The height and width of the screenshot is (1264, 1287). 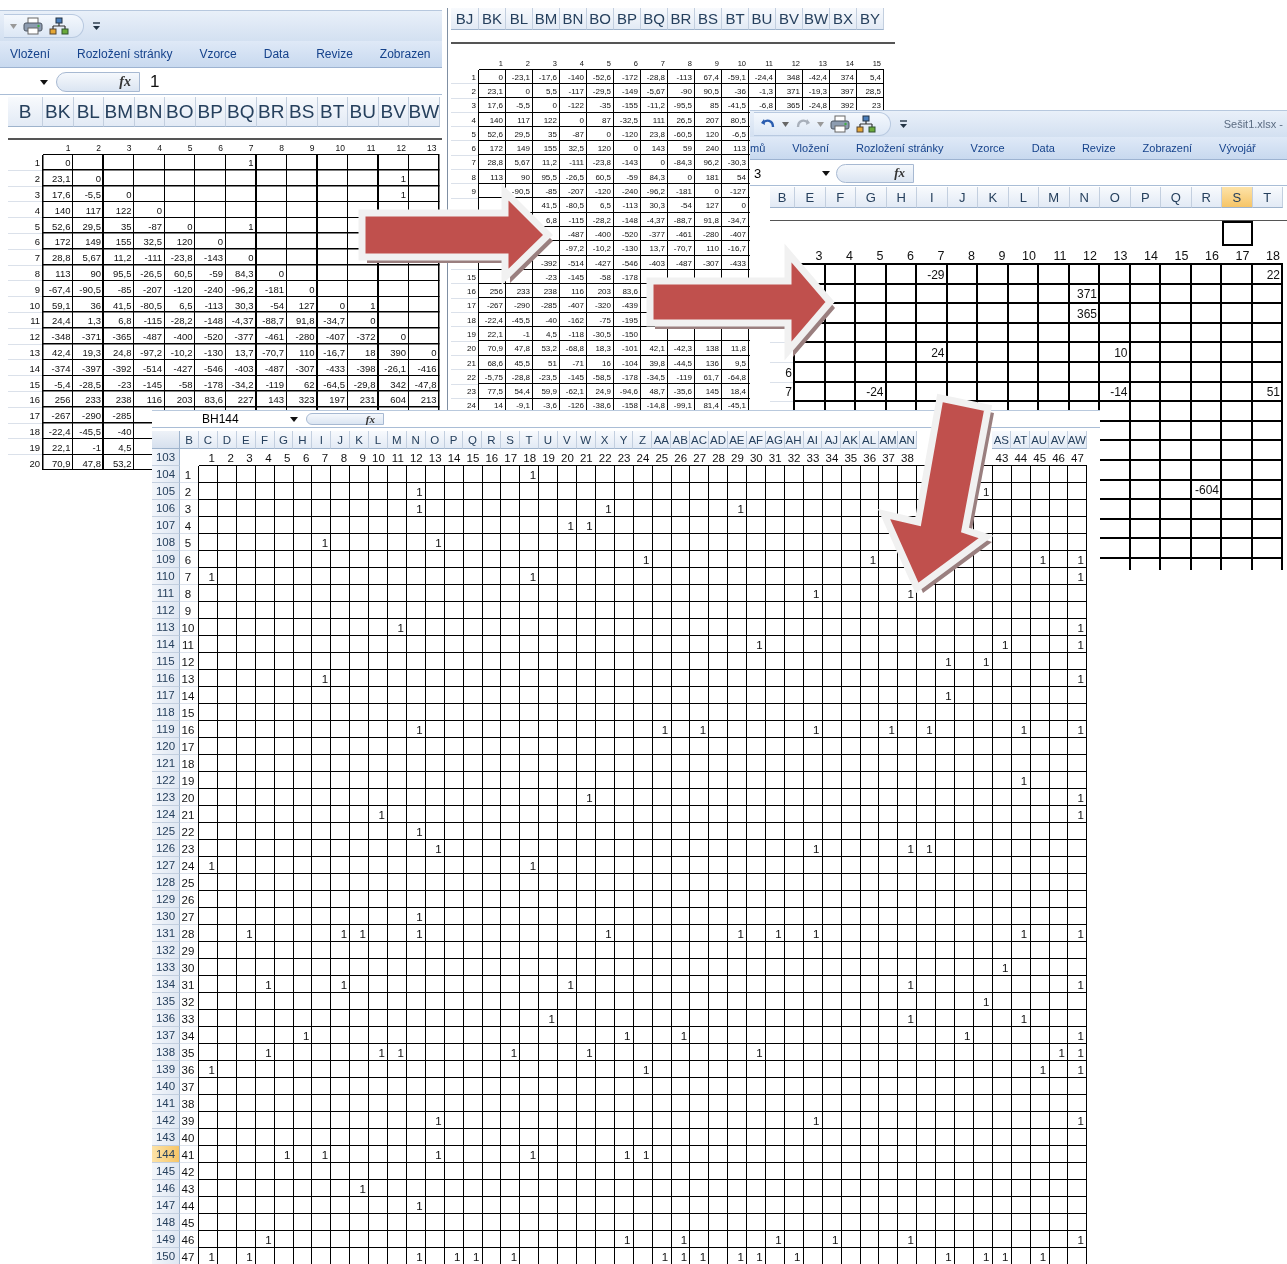 What do you see at coordinates (166, 627) in the screenshot?
I see `row-header: 113` at bounding box center [166, 627].